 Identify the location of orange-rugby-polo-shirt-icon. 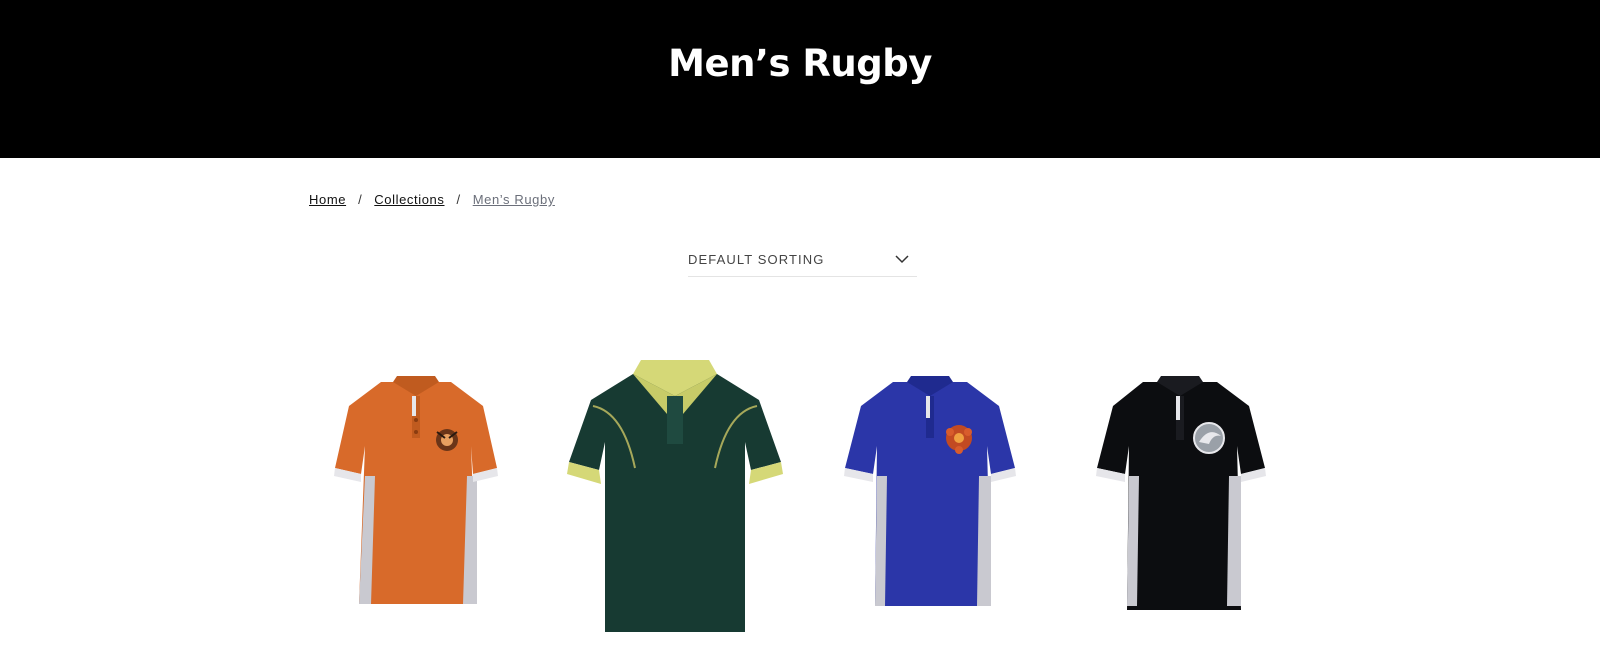
(416, 490).